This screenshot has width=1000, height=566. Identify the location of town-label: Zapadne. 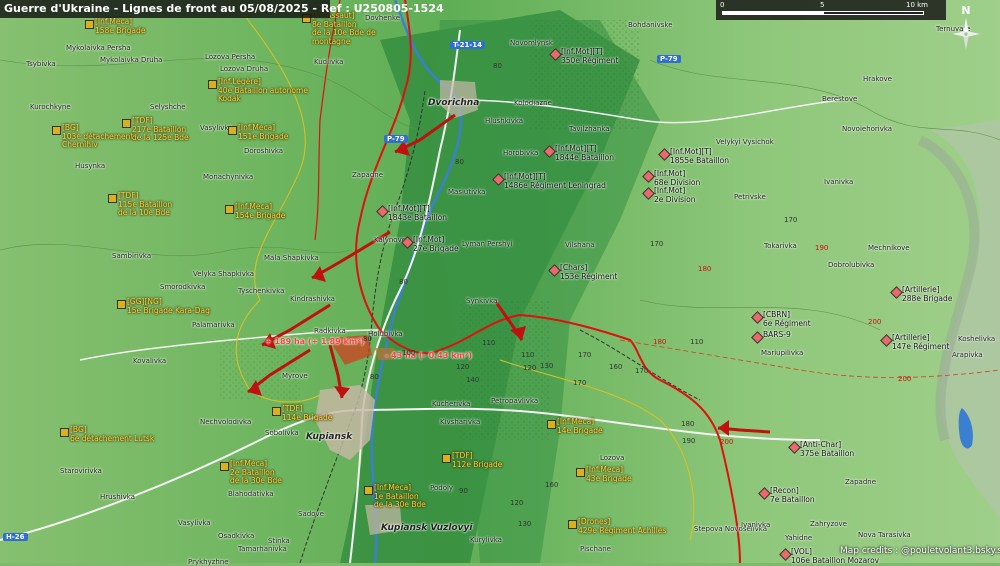
(368, 175).